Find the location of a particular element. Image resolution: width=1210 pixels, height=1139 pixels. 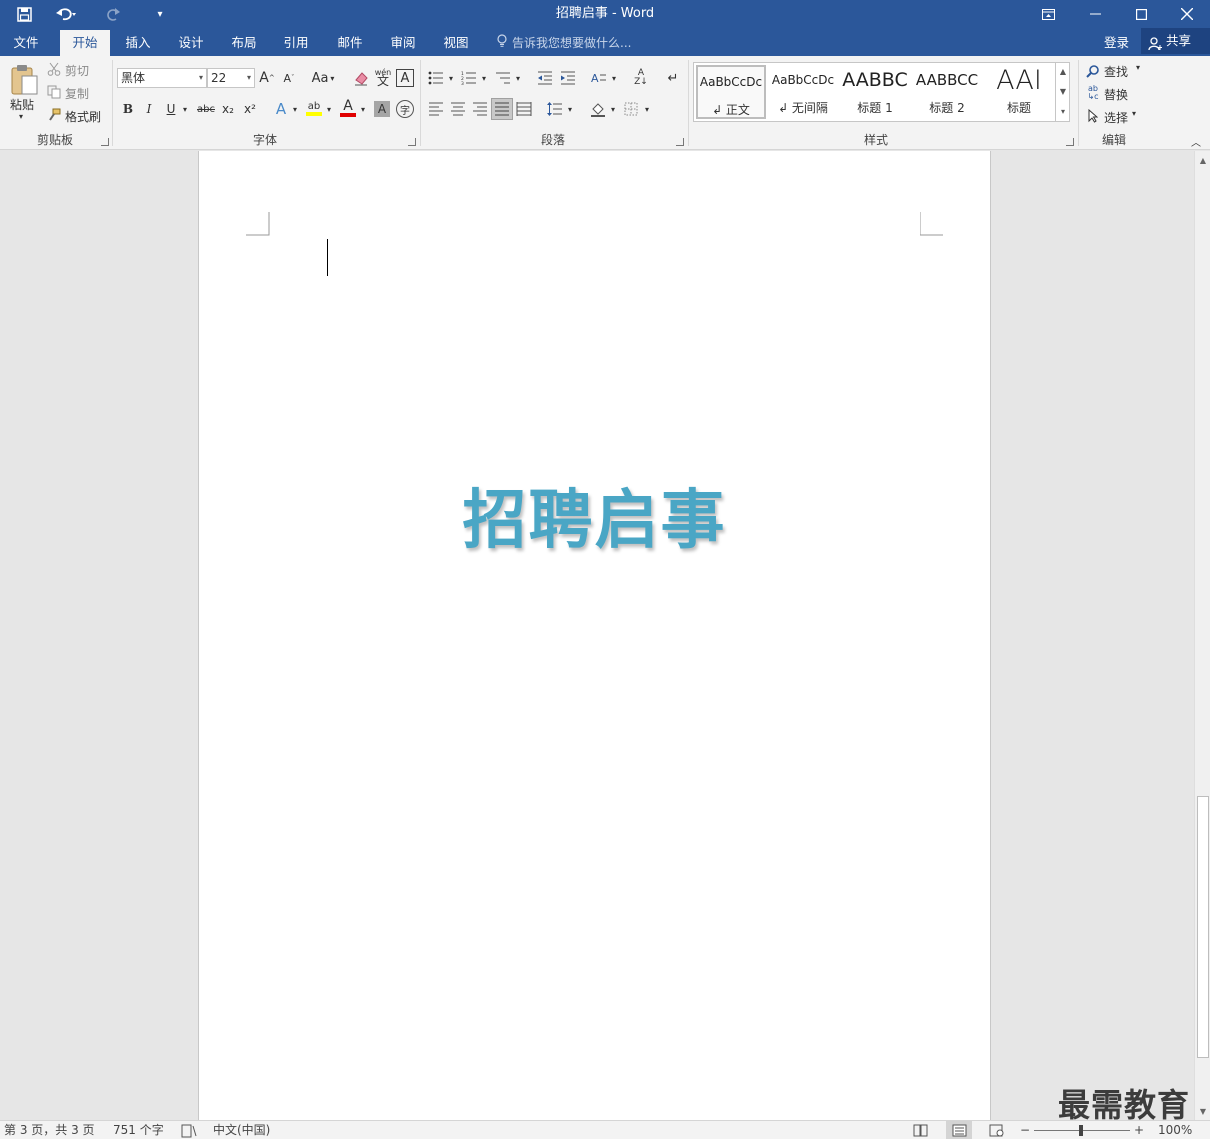

zoom-slider-thumb is located at coordinates (1081, 1130).